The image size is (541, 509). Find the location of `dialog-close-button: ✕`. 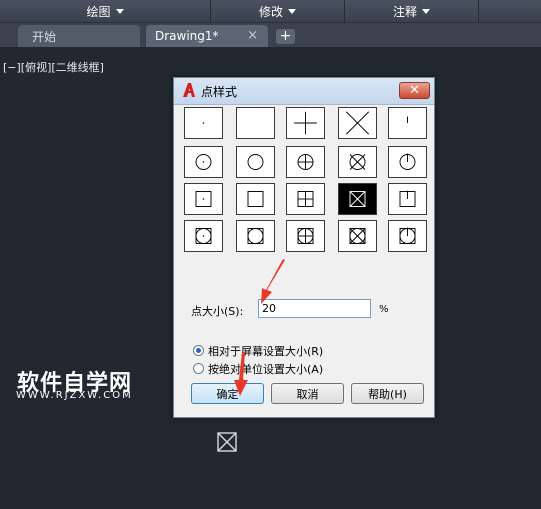

dialog-close-button: ✕ is located at coordinates (414, 90).